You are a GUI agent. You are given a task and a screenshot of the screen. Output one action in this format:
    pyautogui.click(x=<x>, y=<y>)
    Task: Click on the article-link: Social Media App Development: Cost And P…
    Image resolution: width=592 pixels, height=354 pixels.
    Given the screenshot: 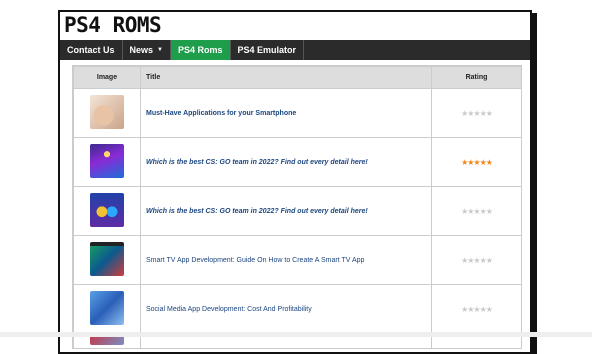 What is the action you would take?
    pyautogui.click(x=229, y=309)
    